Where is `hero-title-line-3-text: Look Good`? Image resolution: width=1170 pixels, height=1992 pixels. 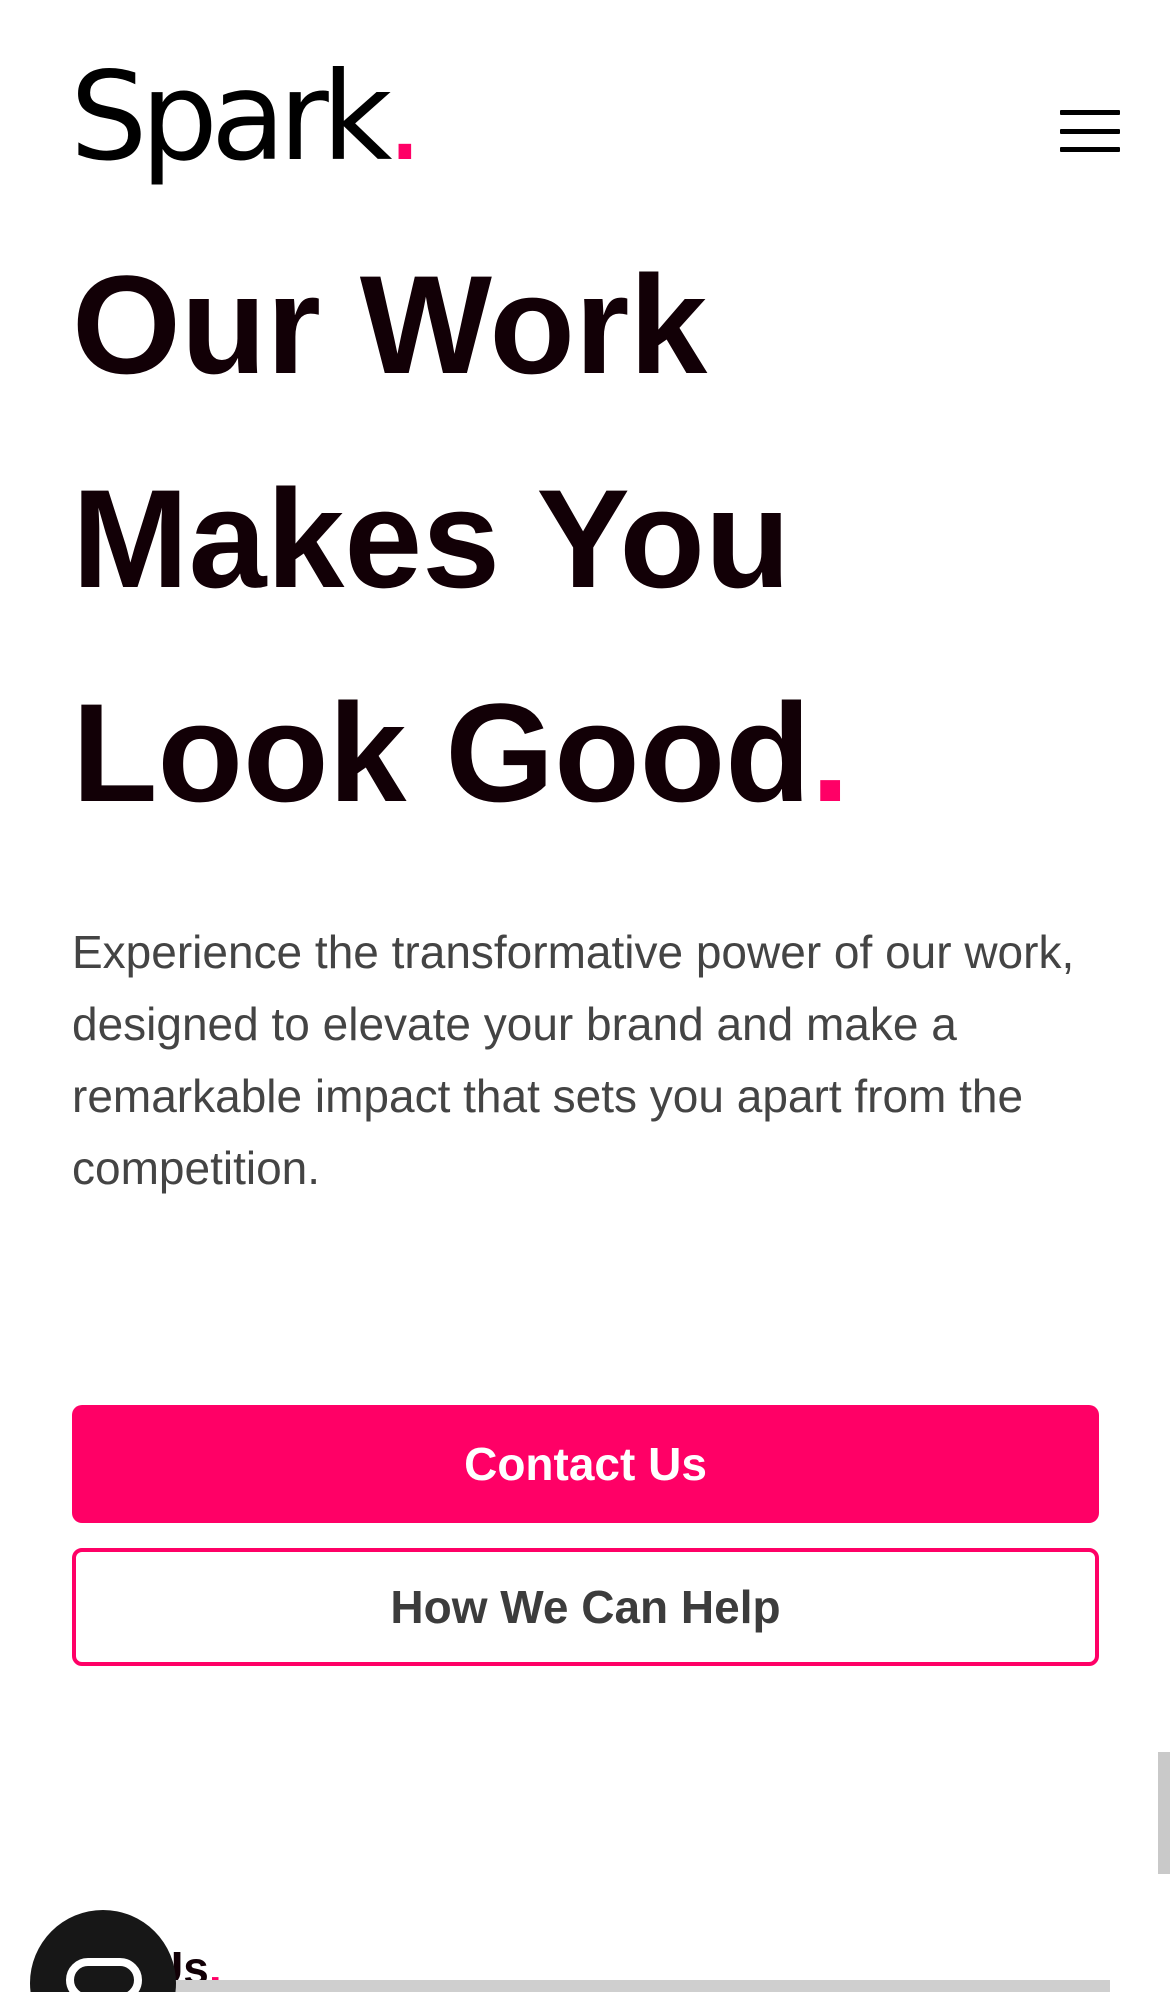 hero-title-line-3-text: Look Good is located at coordinates (441, 752).